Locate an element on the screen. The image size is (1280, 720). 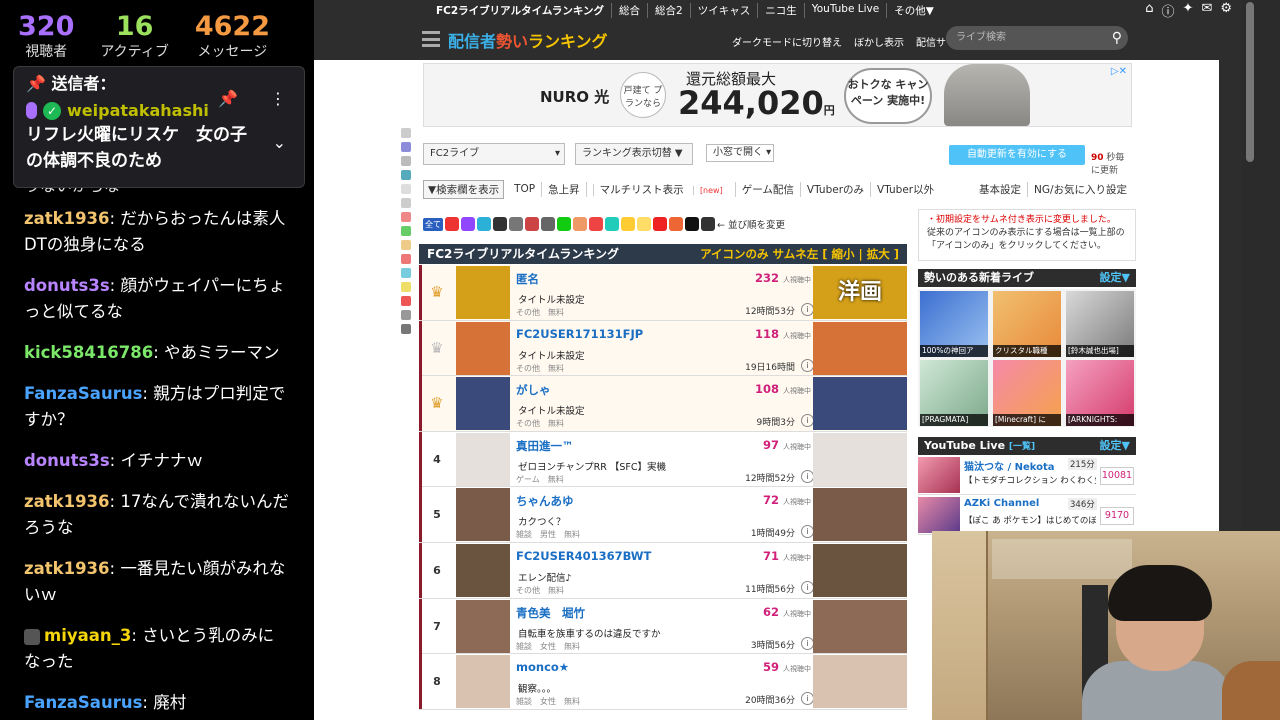
search-icon: ⚲ is located at coordinates (1117, 38).